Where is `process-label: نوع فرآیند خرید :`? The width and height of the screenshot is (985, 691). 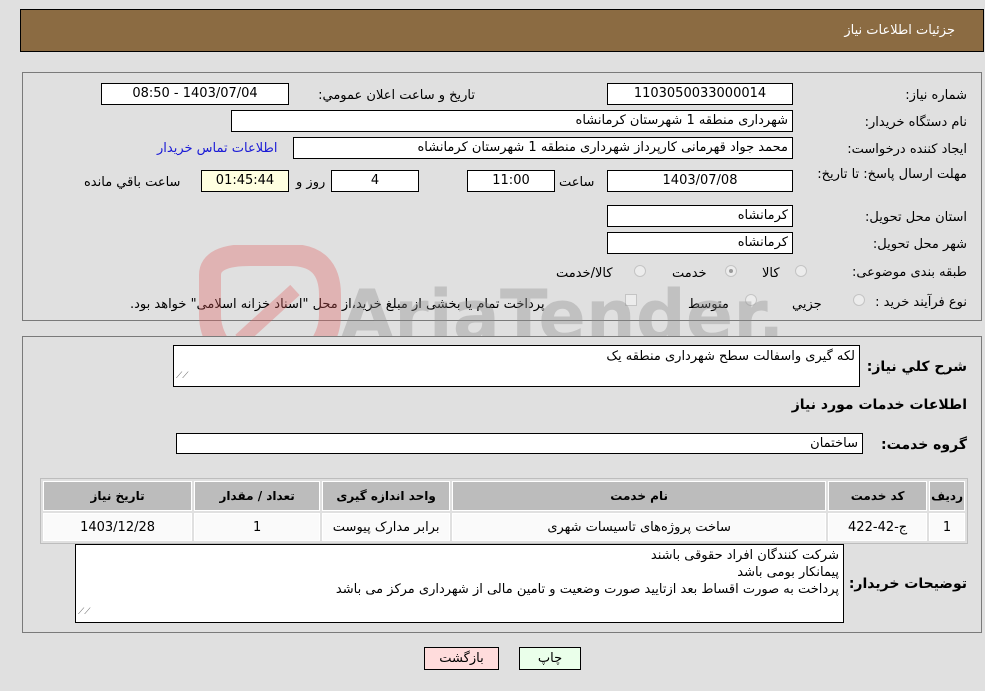 process-label: نوع فرآیند خرید : is located at coordinates (921, 302).